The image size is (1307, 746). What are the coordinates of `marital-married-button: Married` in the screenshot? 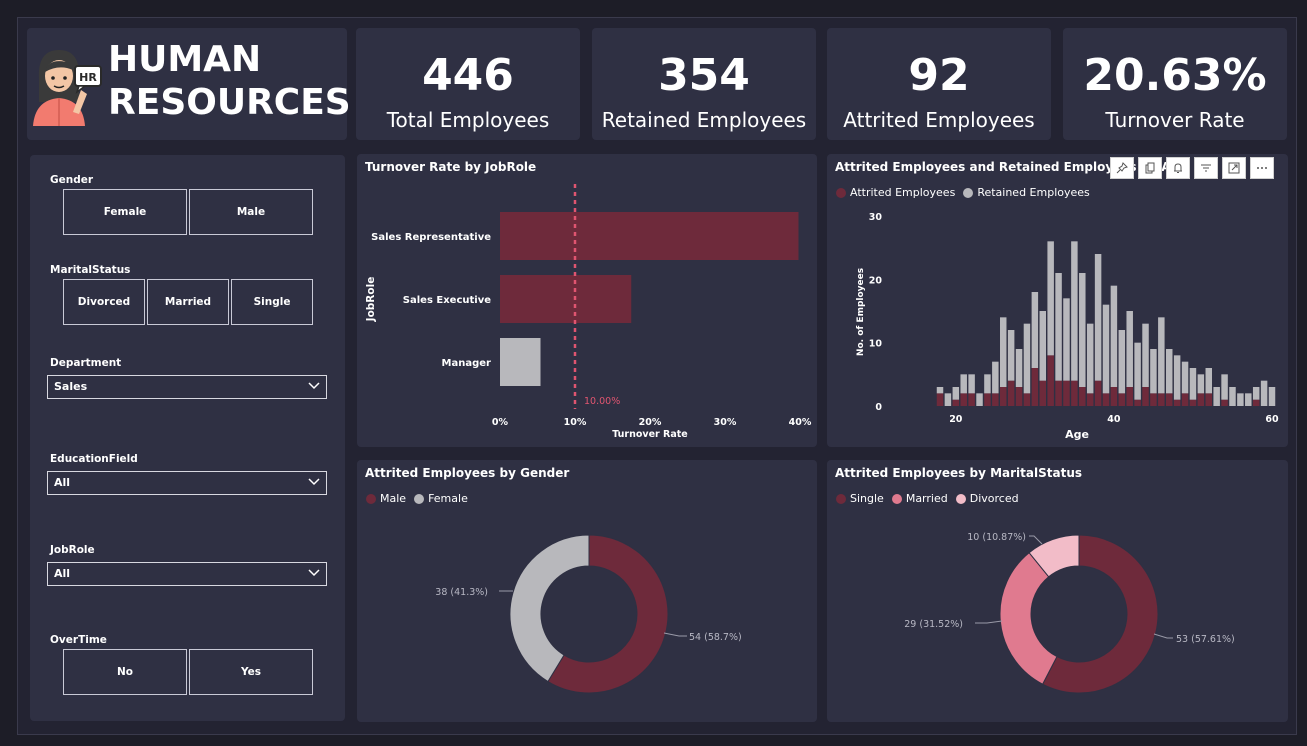 It's located at (188, 302).